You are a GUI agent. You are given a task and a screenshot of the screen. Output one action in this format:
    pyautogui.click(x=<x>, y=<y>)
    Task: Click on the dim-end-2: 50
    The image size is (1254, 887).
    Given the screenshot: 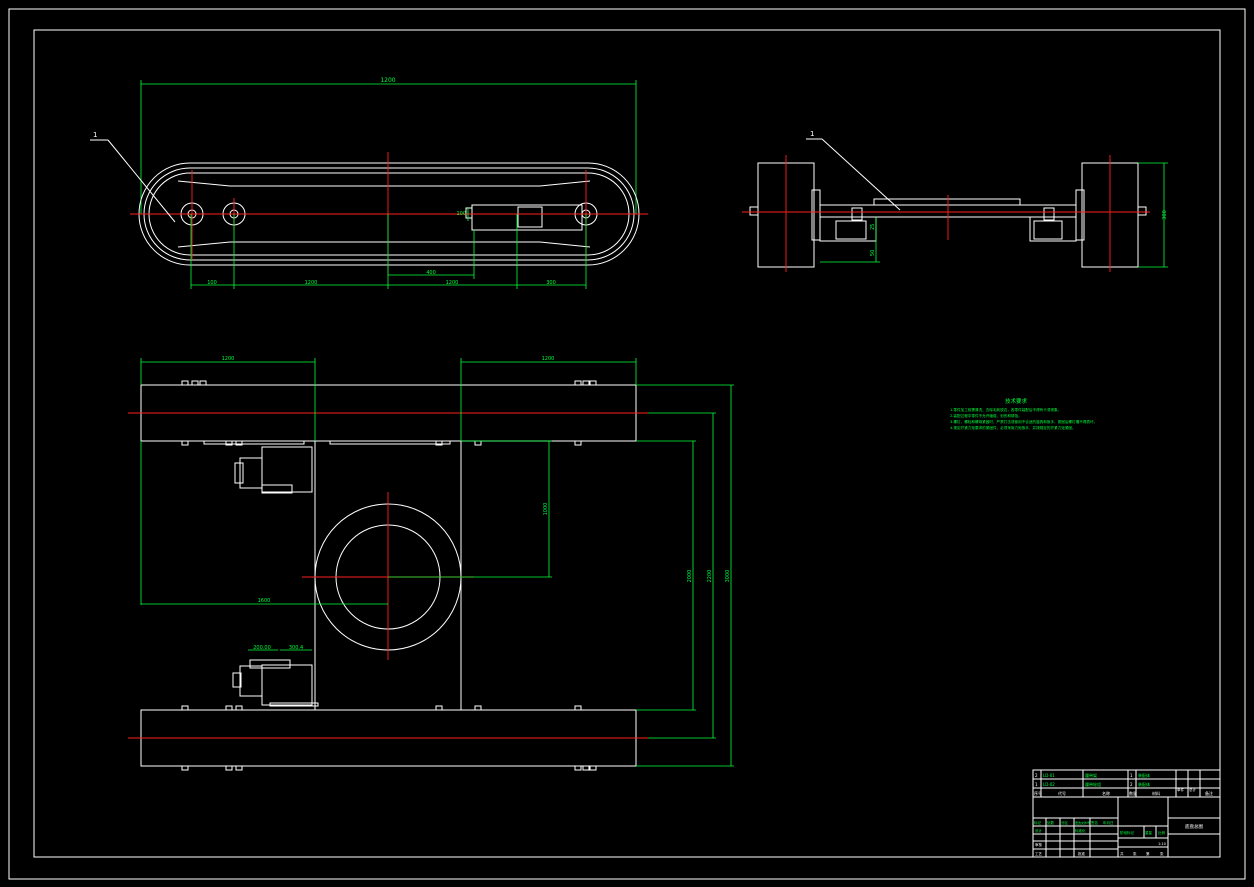 What is the action you would take?
    pyautogui.click(x=873, y=253)
    